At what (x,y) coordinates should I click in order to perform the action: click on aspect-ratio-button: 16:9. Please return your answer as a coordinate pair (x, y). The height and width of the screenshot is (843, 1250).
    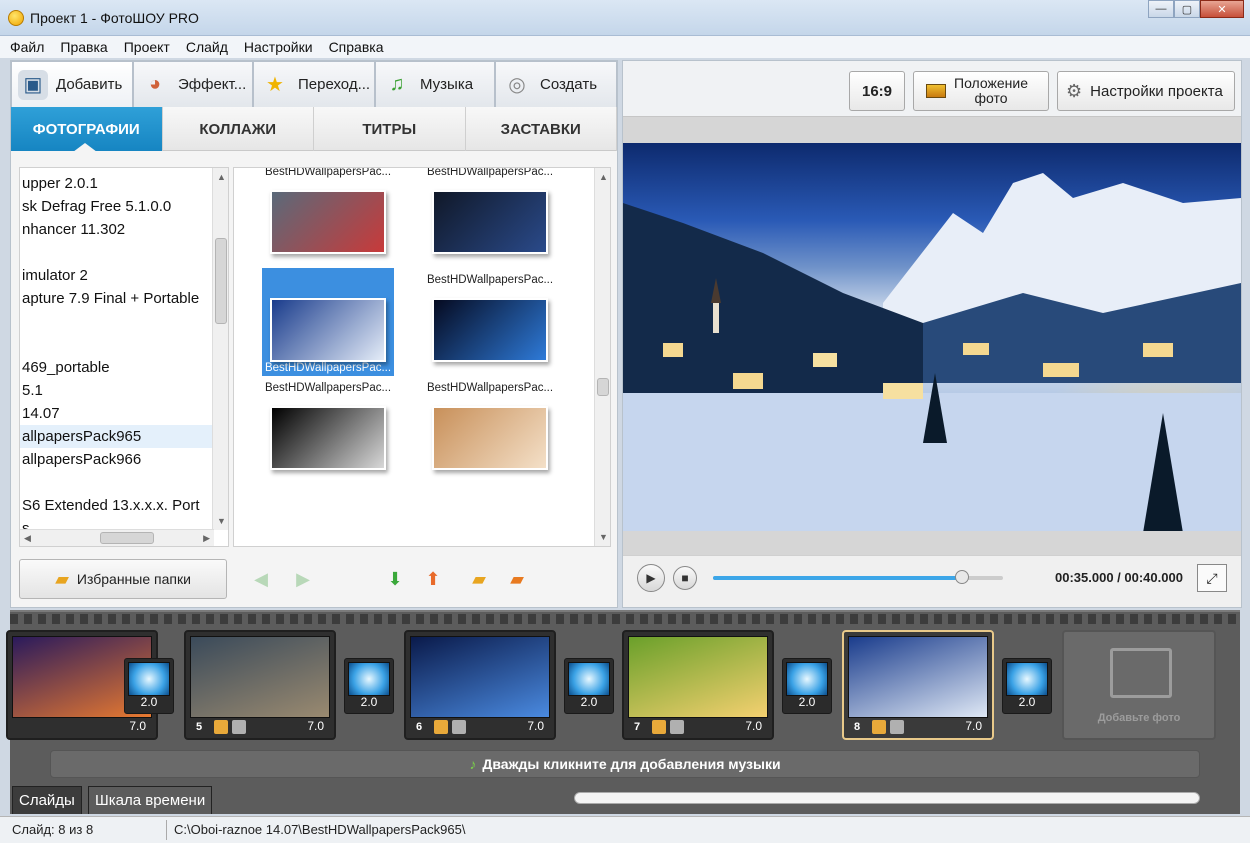
    Looking at the image, I should click on (877, 91).